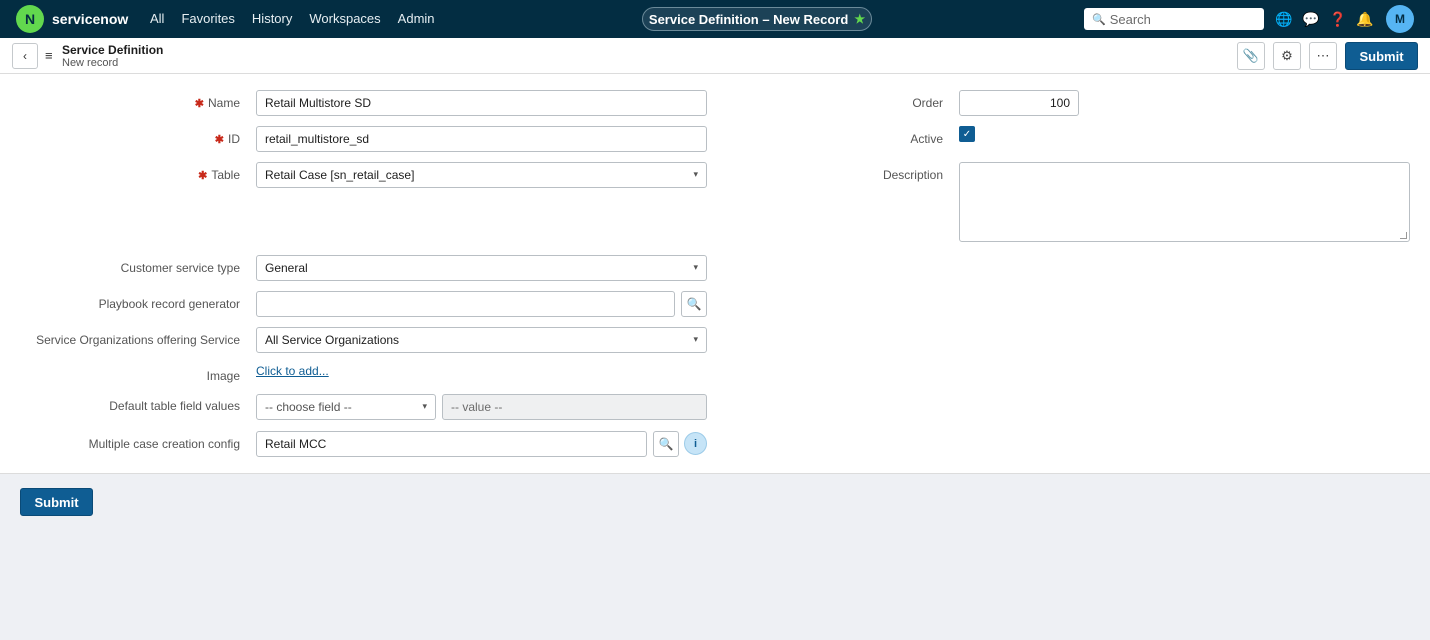  Describe the element at coordinates (481, 139) in the screenshot. I see `id-field: retail_multistore_sd` at that location.